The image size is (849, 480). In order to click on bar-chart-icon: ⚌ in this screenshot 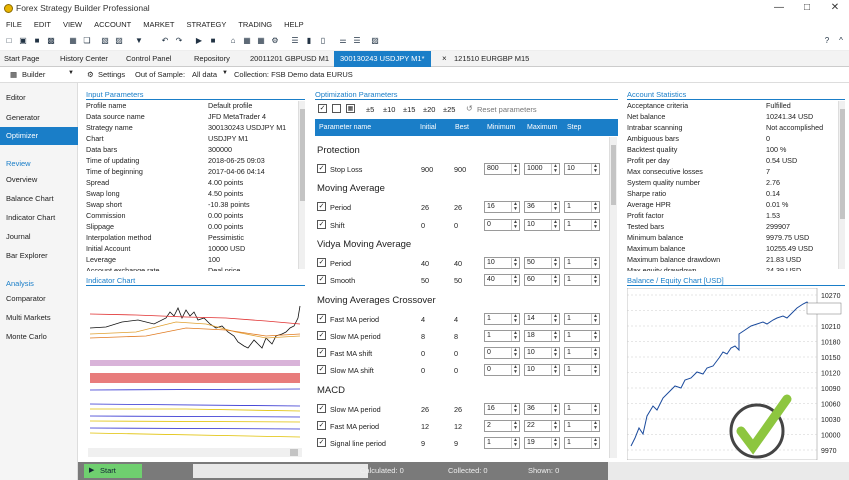, I will do `click(343, 41)`.